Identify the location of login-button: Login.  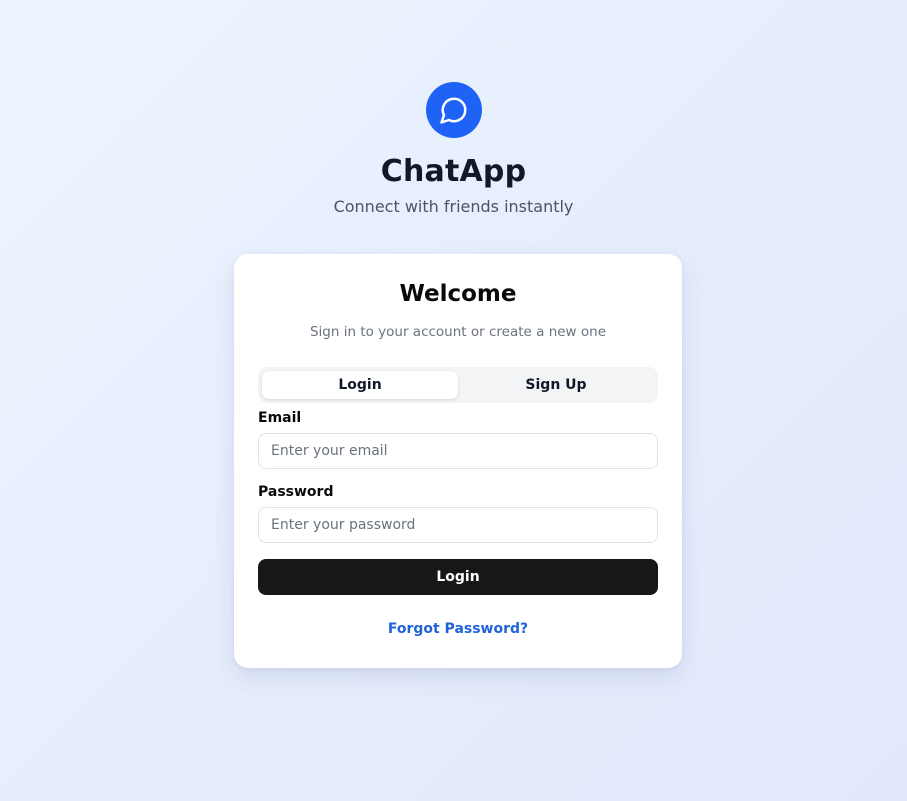
(458, 577).